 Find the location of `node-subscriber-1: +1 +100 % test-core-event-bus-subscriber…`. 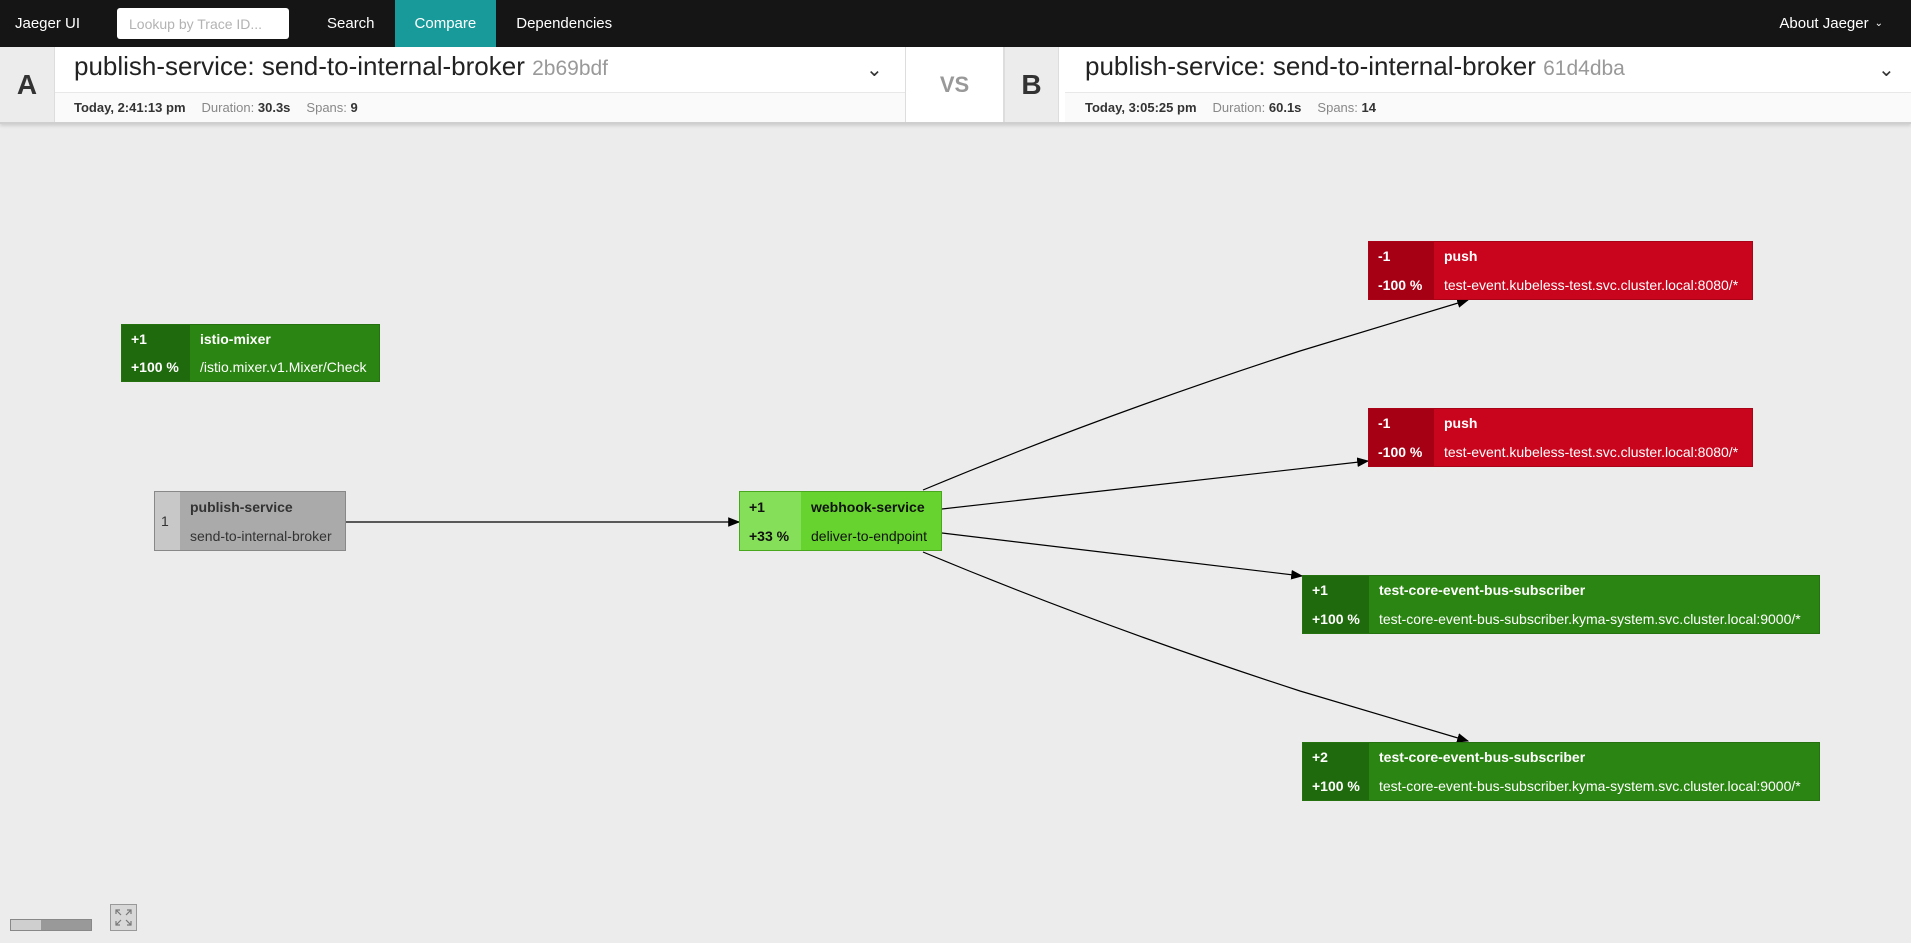

node-subscriber-1: +1 +100 % test-core-event-bus-subscriber… is located at coordinates (1561, 604).